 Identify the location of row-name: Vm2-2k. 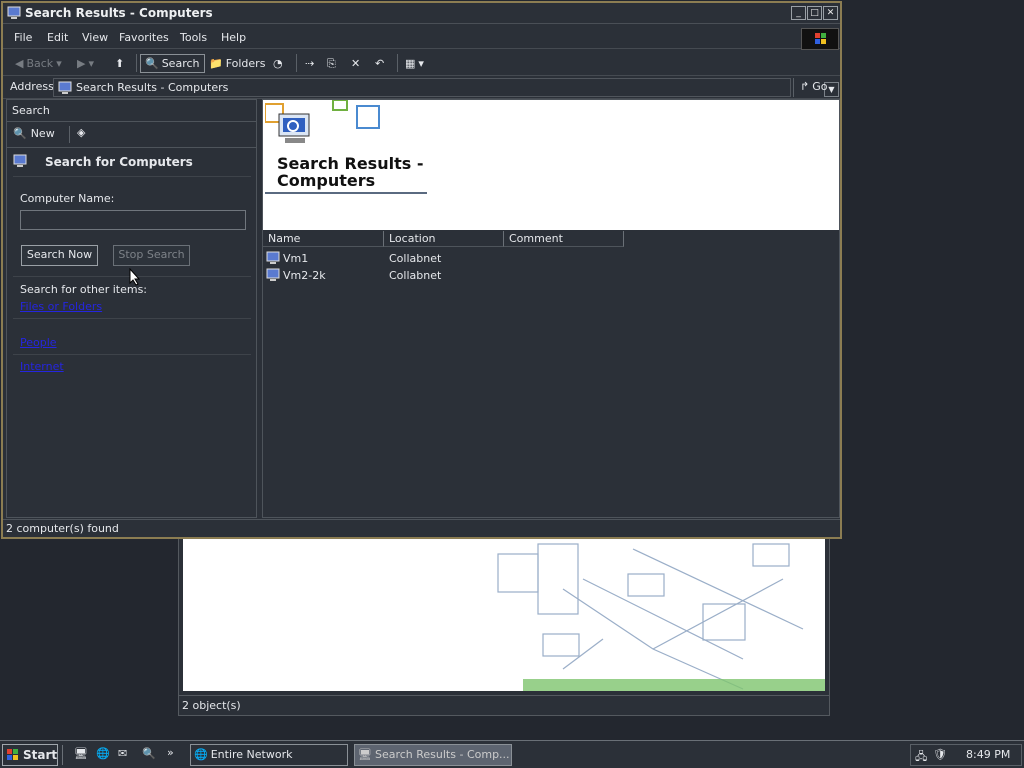
(304, 275).